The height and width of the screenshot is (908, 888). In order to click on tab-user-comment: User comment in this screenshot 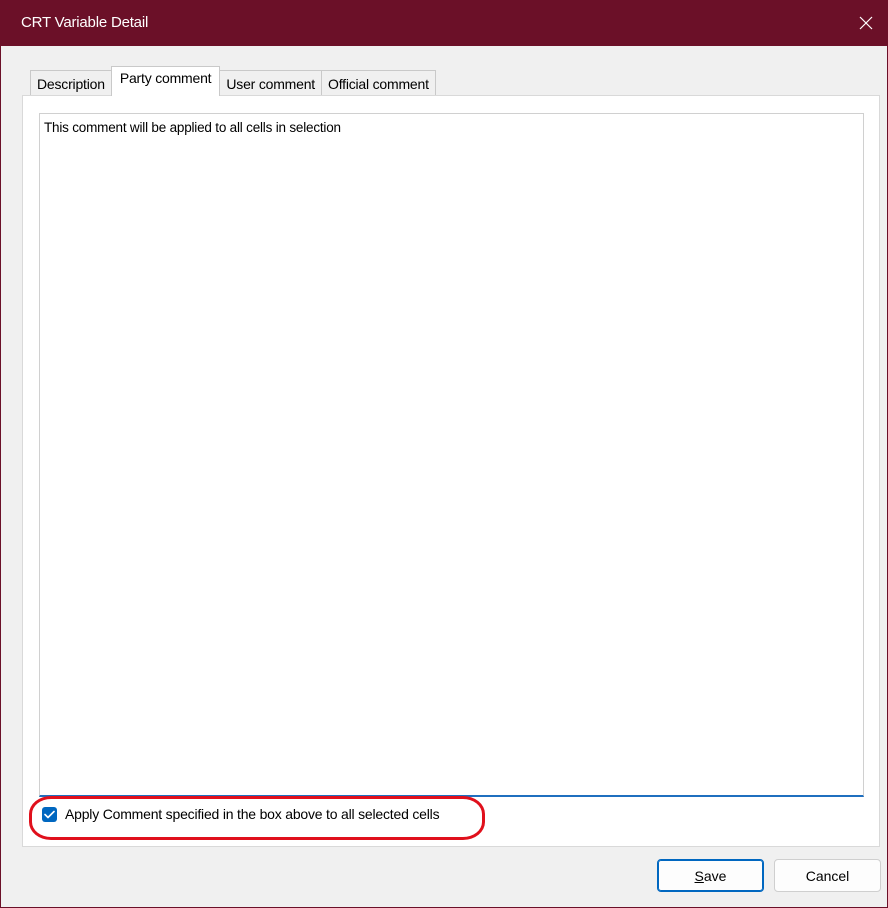, I will do `click(270, 83)`.